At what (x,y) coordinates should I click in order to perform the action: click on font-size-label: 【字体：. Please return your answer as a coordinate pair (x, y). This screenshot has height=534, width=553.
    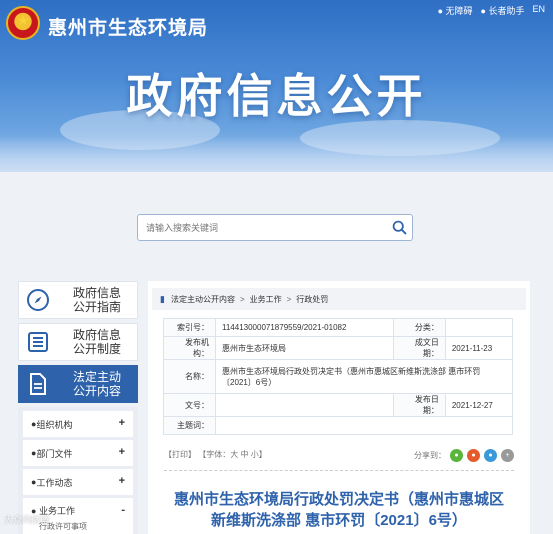
    Looking at the image, I should click on (214, 454).